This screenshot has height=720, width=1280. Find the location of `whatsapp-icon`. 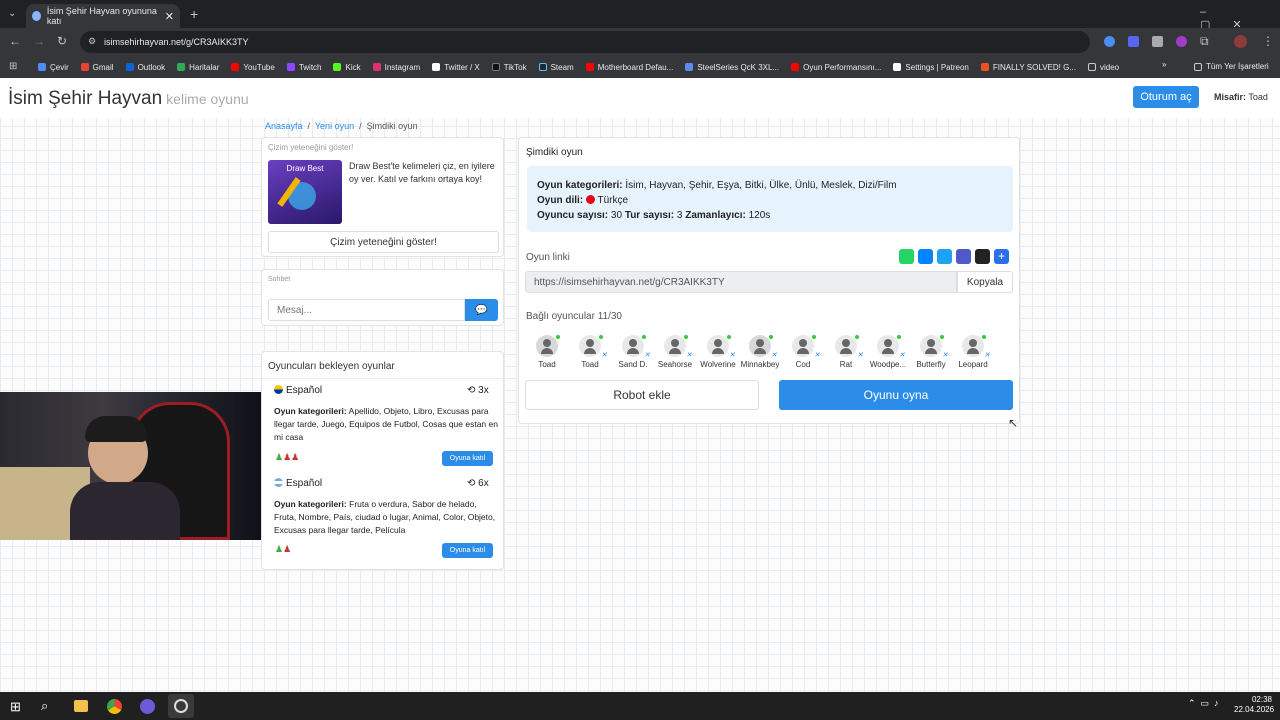

whatsapp-icon is located at coordinates (906, 256).